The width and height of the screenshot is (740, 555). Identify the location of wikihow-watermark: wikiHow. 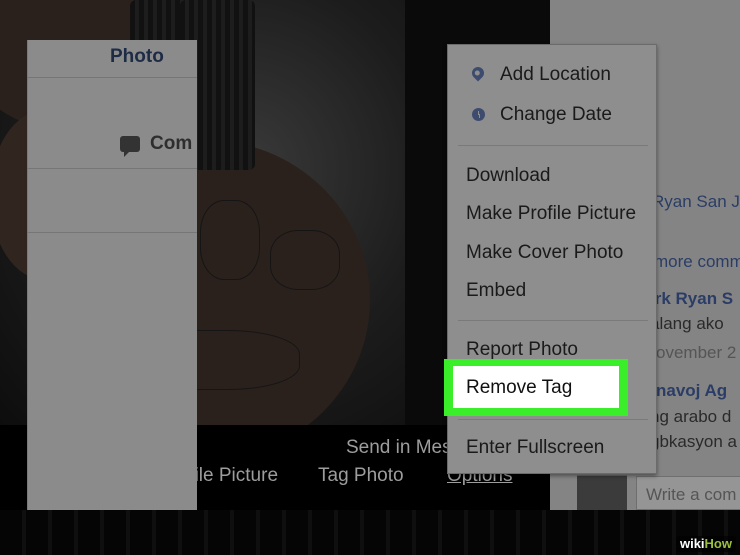
(705, 544).